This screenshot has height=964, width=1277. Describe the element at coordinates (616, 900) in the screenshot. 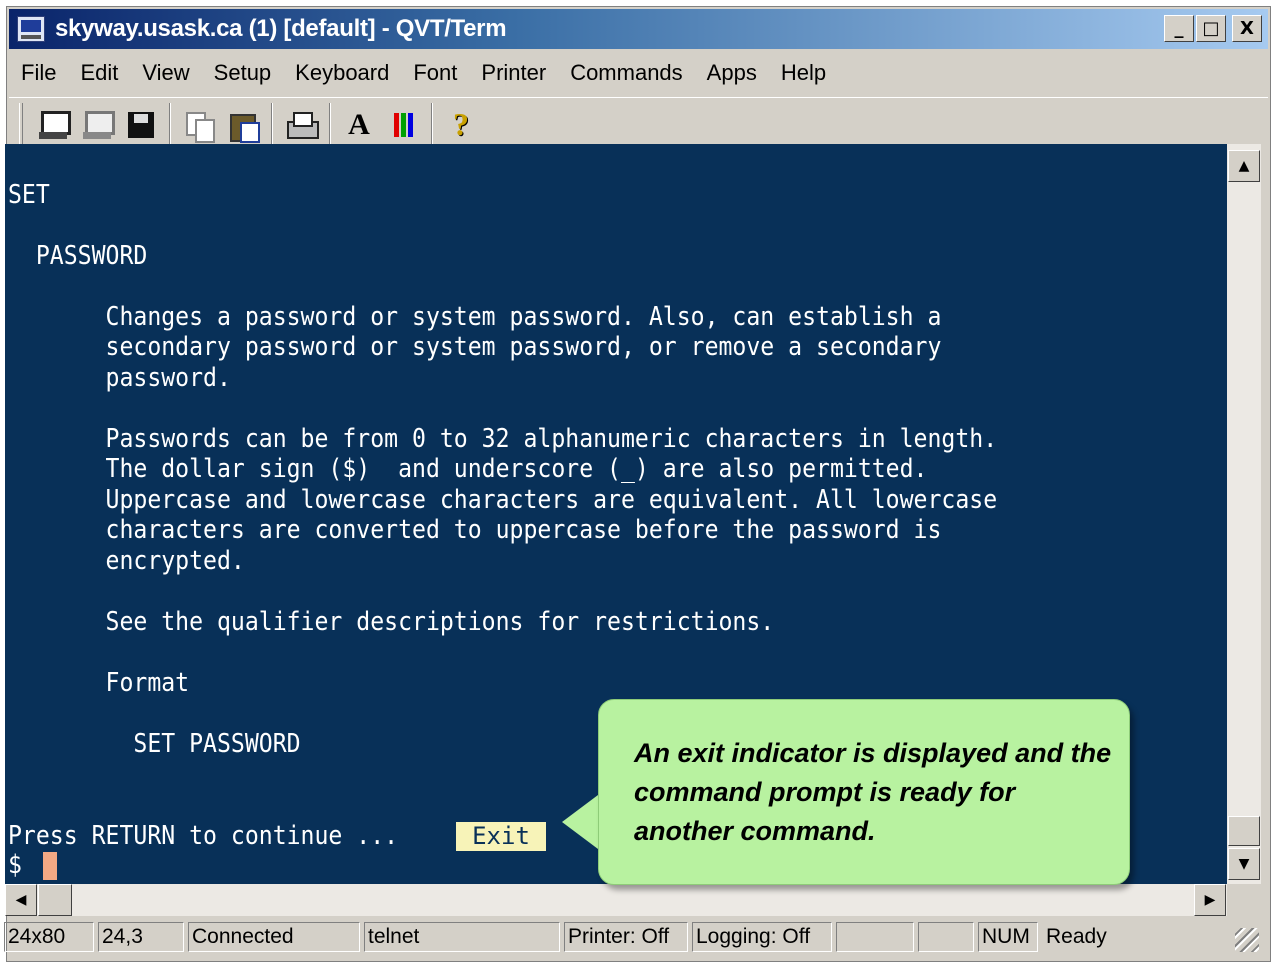

I see `horizontal-scrollbar: ◀ ▶` at that location.